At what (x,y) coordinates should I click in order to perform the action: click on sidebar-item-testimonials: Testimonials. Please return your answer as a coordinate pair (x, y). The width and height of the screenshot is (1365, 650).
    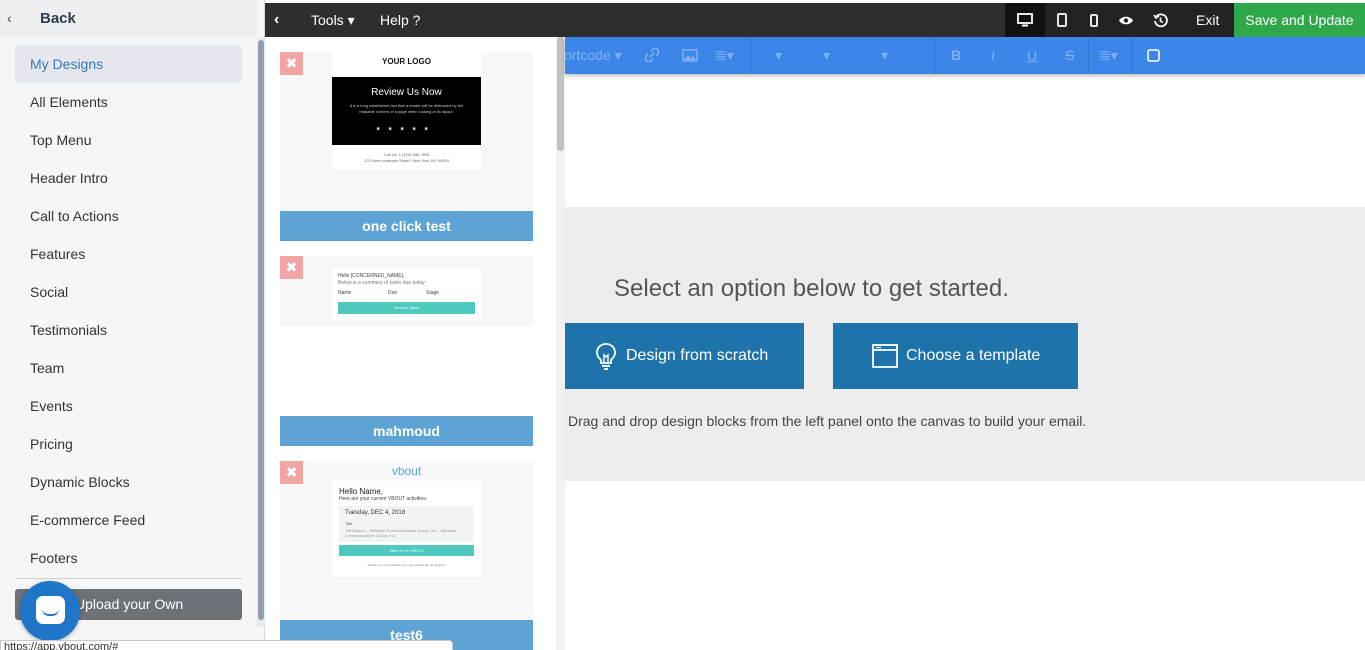
    Looking at the image, I should click on (128, 330).